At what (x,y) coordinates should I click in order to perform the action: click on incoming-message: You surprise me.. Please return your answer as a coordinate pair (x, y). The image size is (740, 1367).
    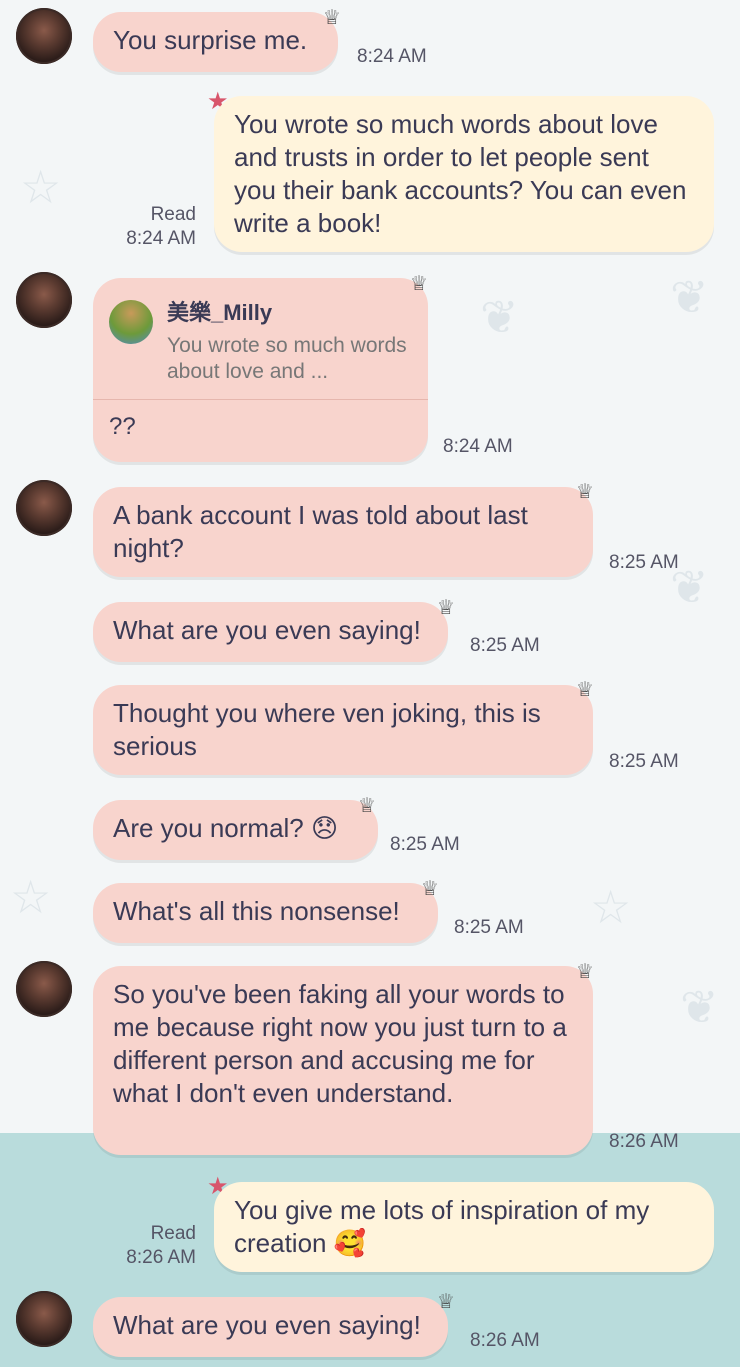
    Looking at the image, I should click on (215, 42).